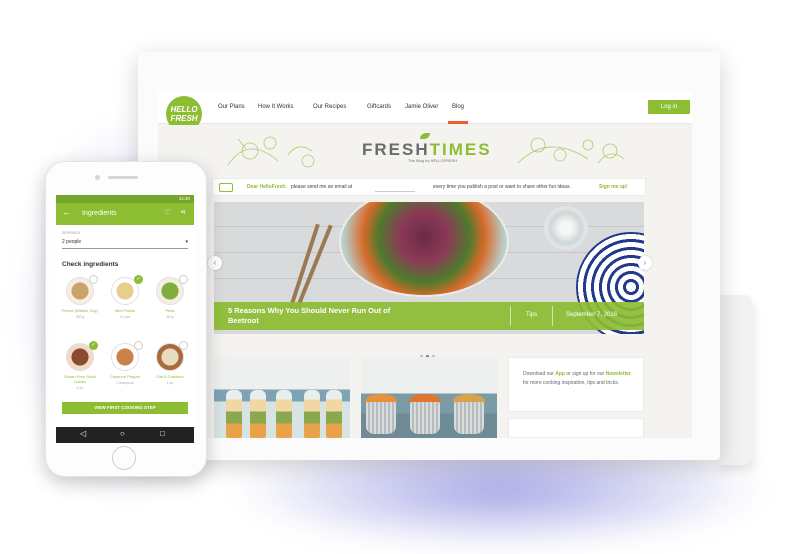 This screenshot has width=800, height=554. What do you see at coordinates (170, 376) in the screenshot?
I see `ingredient-name: Oat & Crackers` at bounding box center [170, 376].